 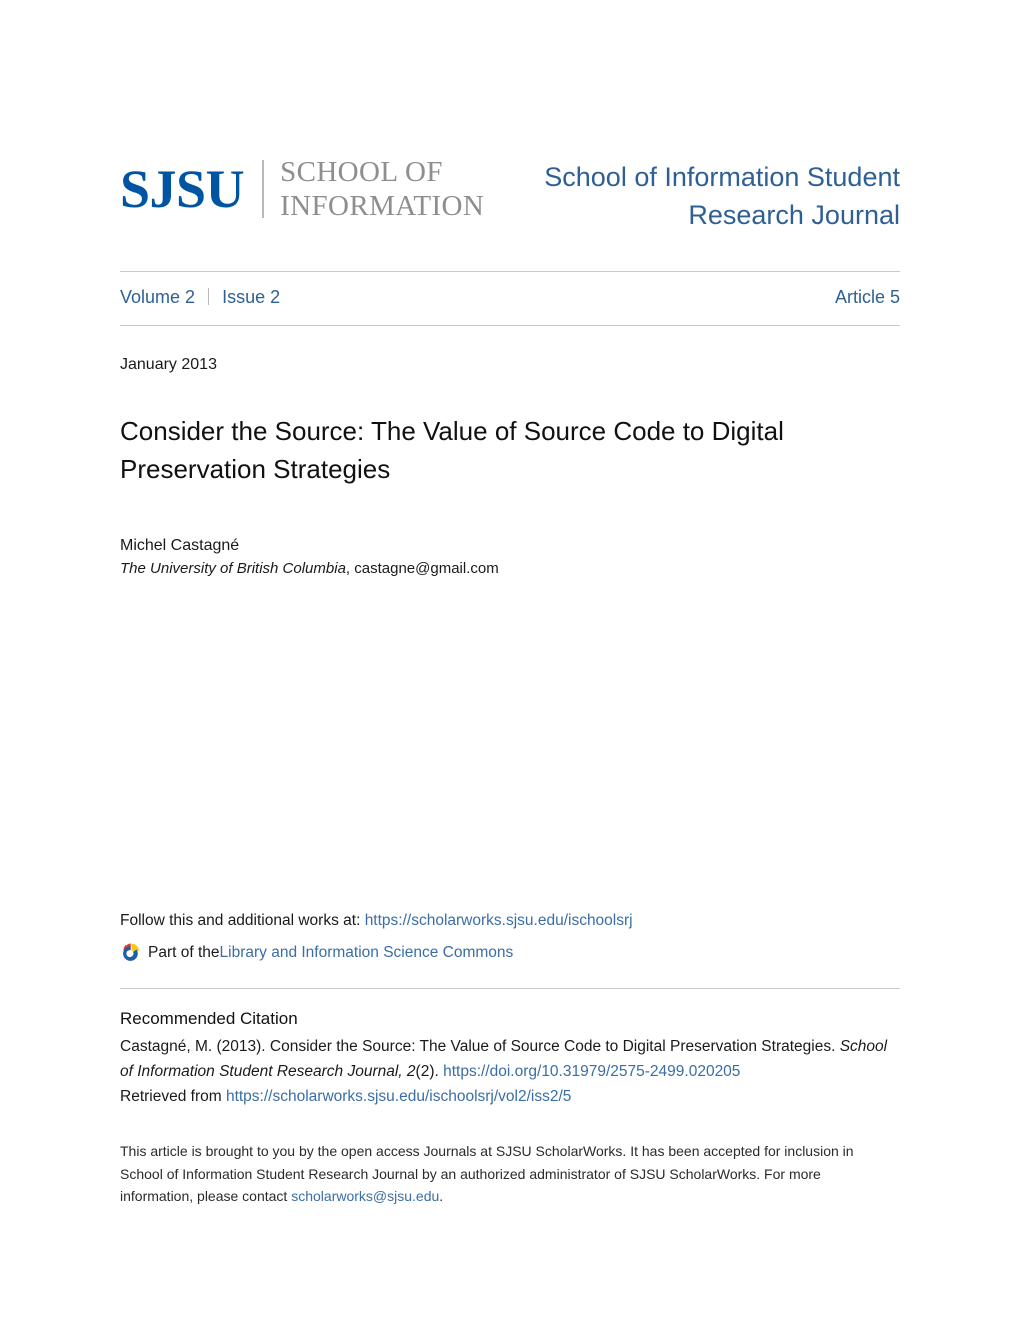 What do you see at coordinates (157, 297) in the screenshot?
I see `volume-label: Volume 2` at bounding box center [157, 297].